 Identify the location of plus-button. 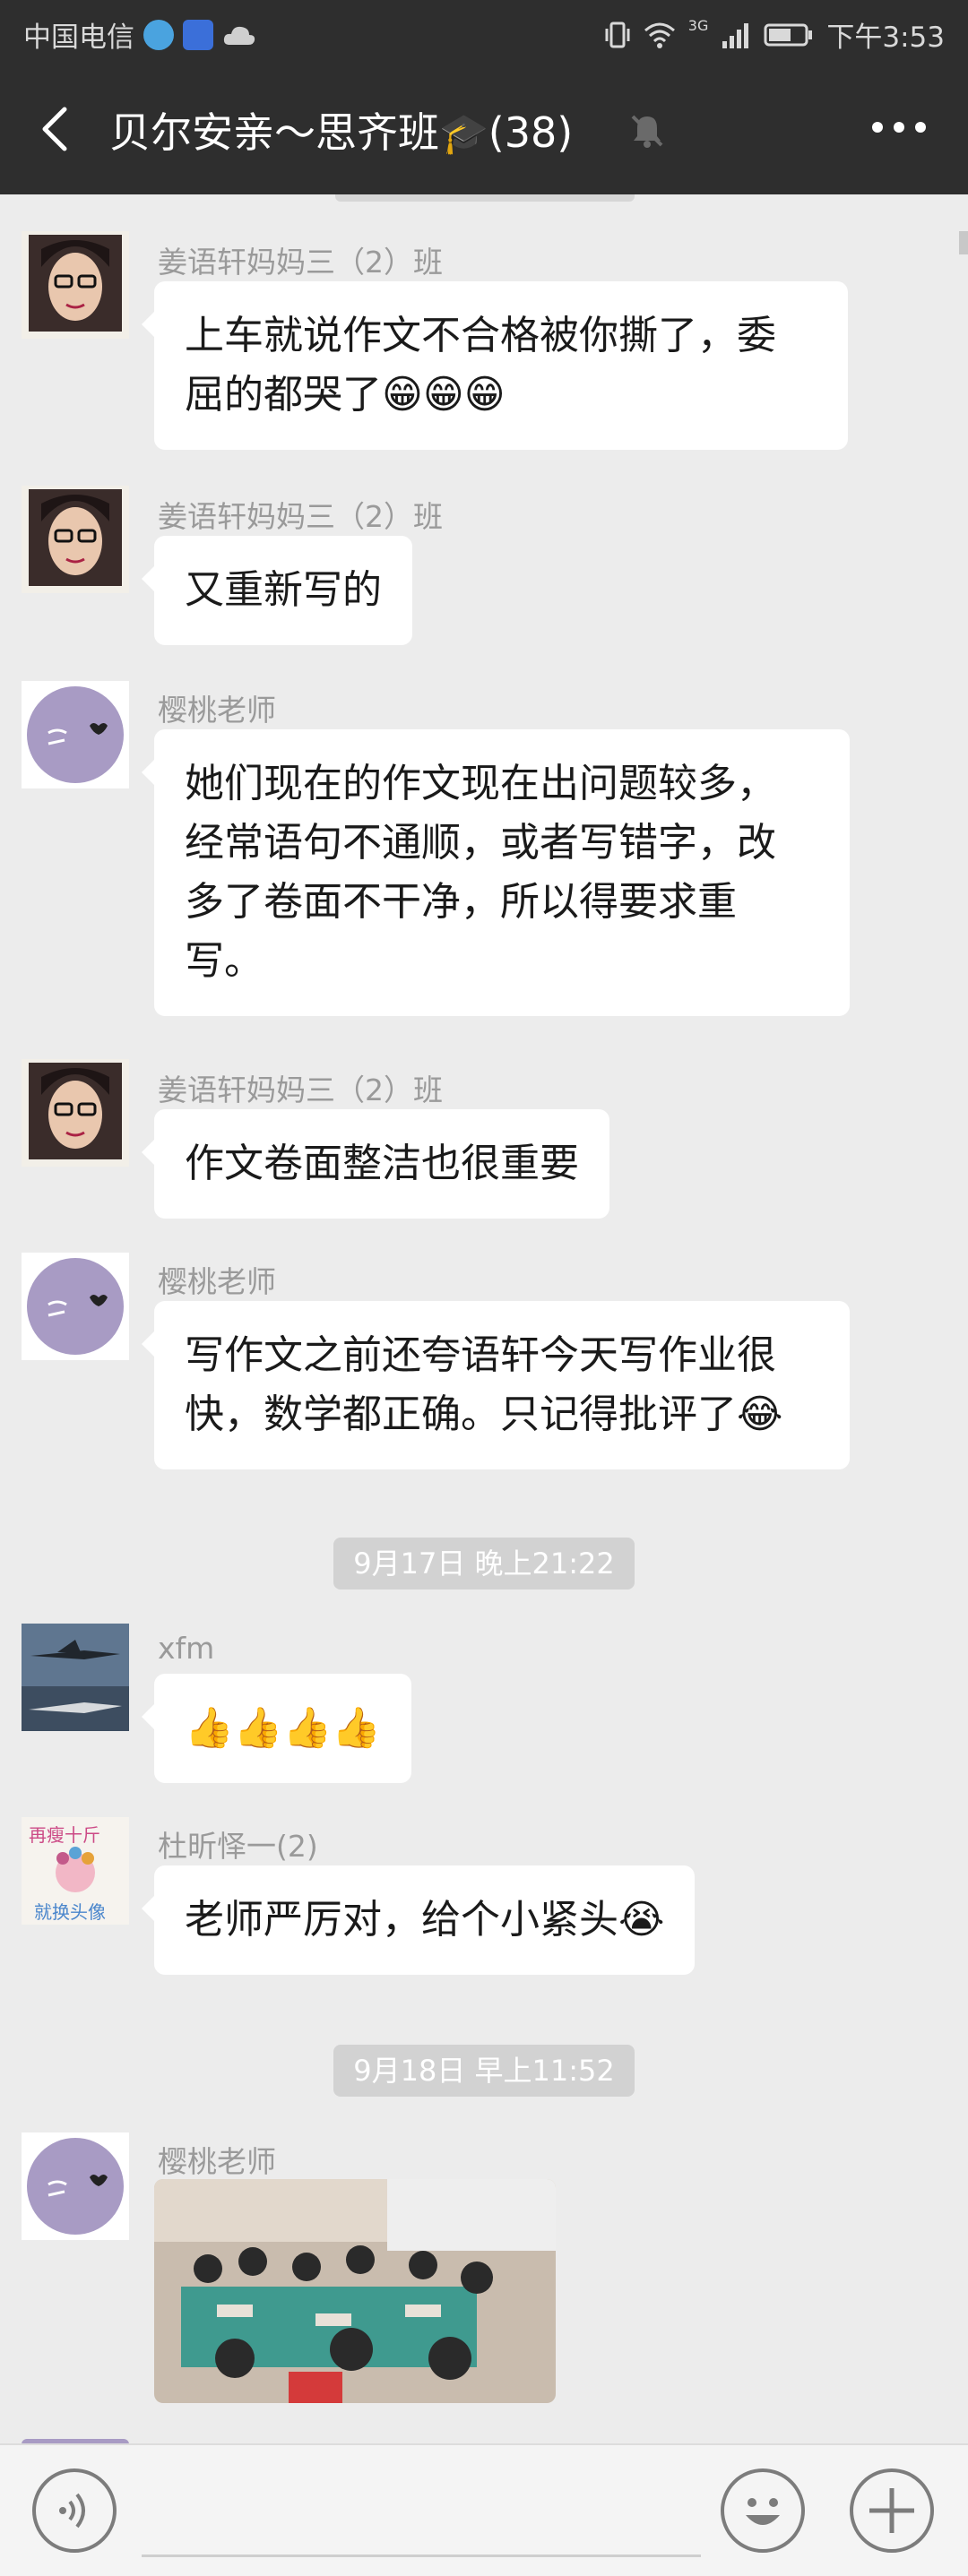
(892, 2510).